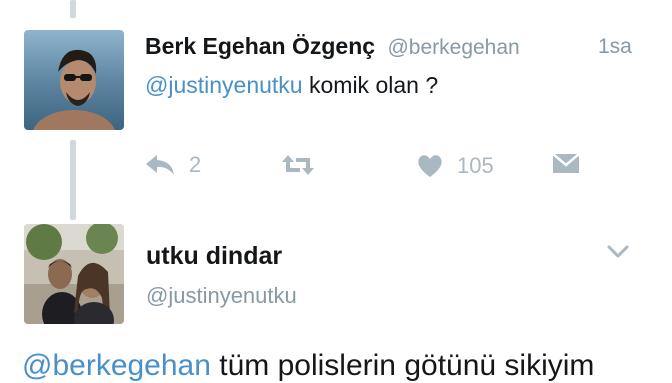 The height and width of the screenshot is (383, 672). What do you see at coordinates (370, 85) in the screenshot?
I see `tweet-body: komik olan ?` at bounding box center [370, 85].